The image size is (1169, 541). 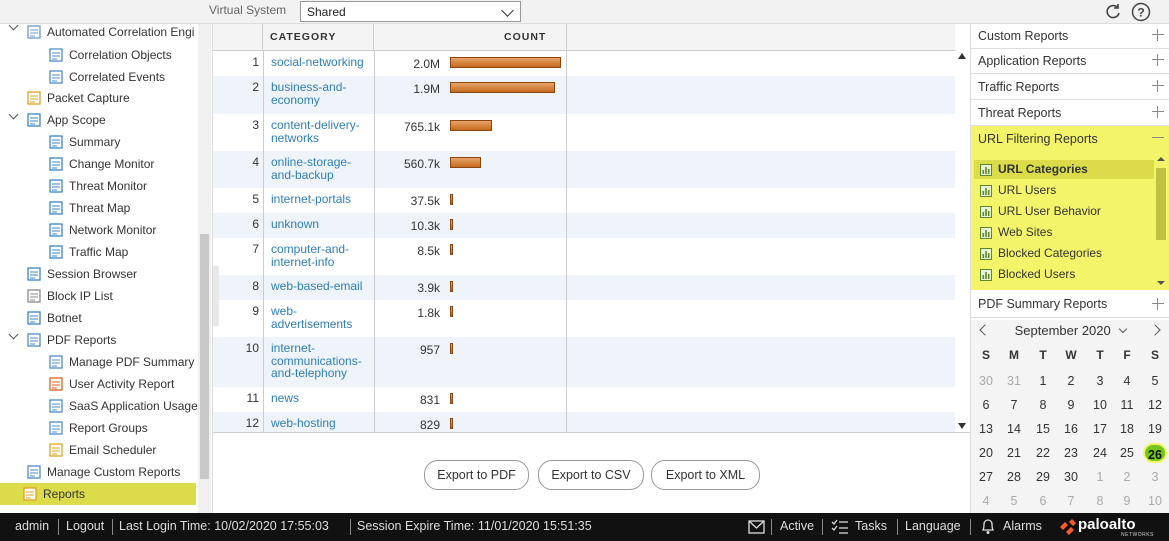 I want to click on section-pdf-summary-reports: PDF Summary Reports, so click(x=1070, y=304).